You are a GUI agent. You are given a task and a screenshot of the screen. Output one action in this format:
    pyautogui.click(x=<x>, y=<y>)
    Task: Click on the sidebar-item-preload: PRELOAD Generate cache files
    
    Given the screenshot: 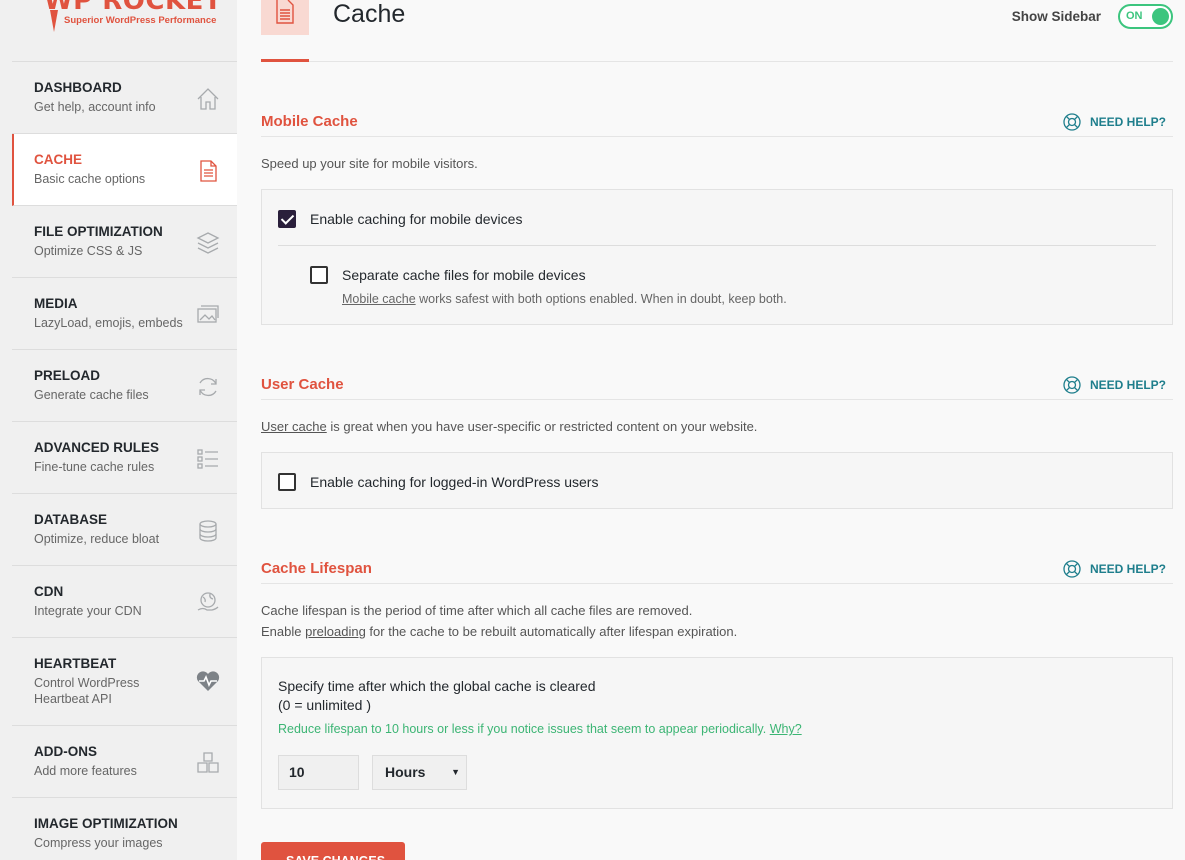 What is the action you would take?
    pyautogui.click(x=124, y=386)
    